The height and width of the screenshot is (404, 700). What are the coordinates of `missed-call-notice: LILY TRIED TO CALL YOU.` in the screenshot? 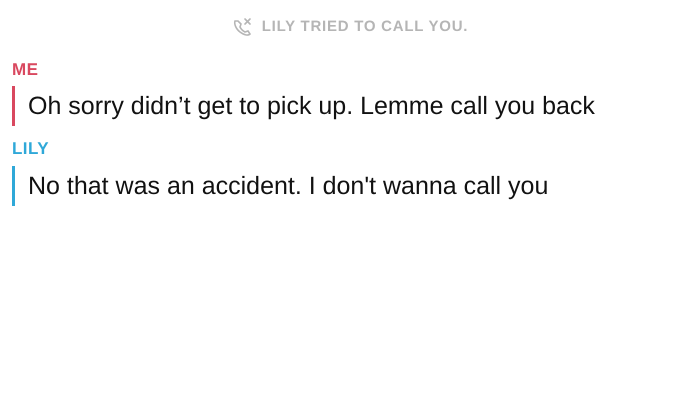 It's located at (365, 27).